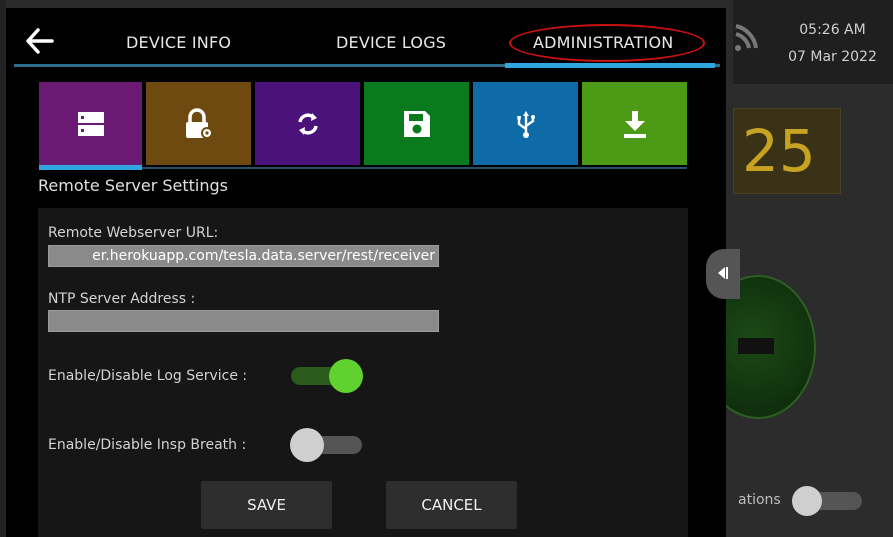 This screenshot has height=537, width=893. Describe the element at coordinates (832, 30) in the screenshot. I see `status-time: 05:26 AM` at that location.